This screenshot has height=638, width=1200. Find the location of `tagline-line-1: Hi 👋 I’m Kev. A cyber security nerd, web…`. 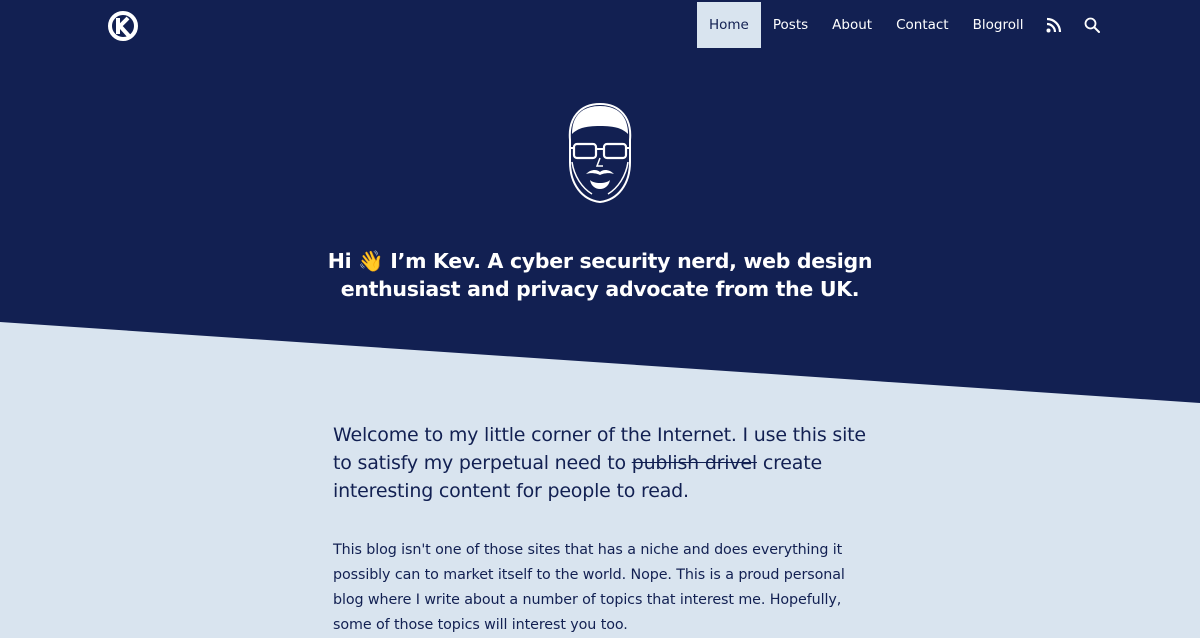

tagline-line-1: Hi 👋 I’m Kev. A cyber security nerd, web… is located at coordinates (600, 261).